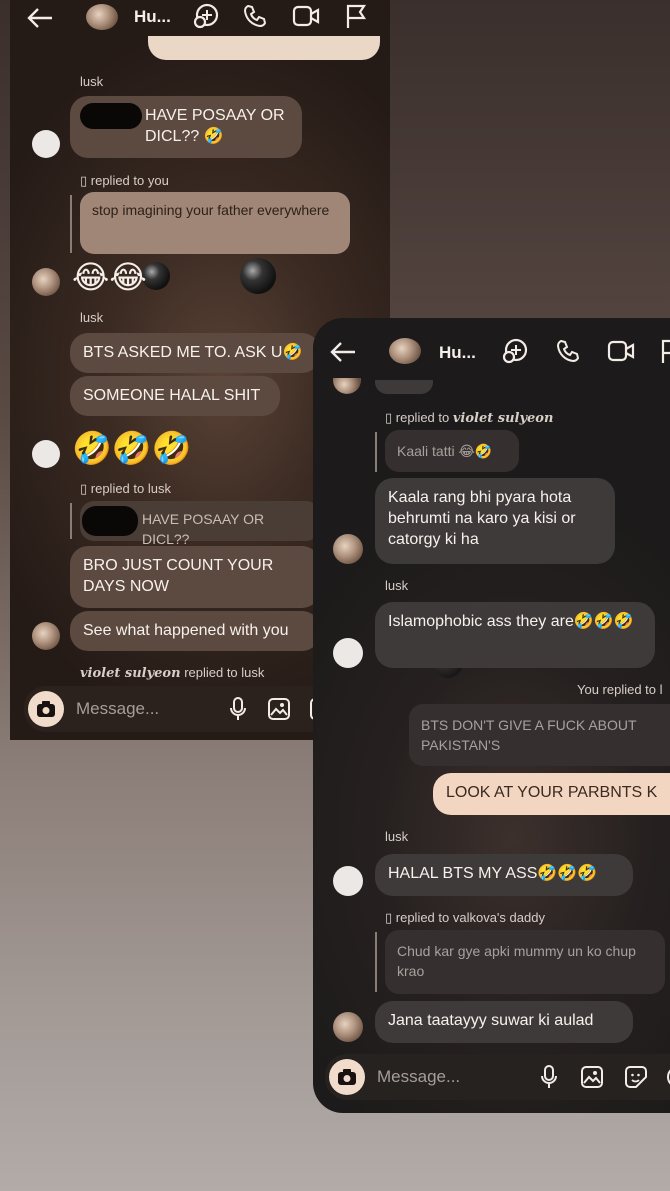 This screenshot has width=670, height=1191. Describe the element at coordinates (195, 353) in the screenshot. I see `message-bubble: BTS ASKED ME TO. ASK U🤣` at that location.